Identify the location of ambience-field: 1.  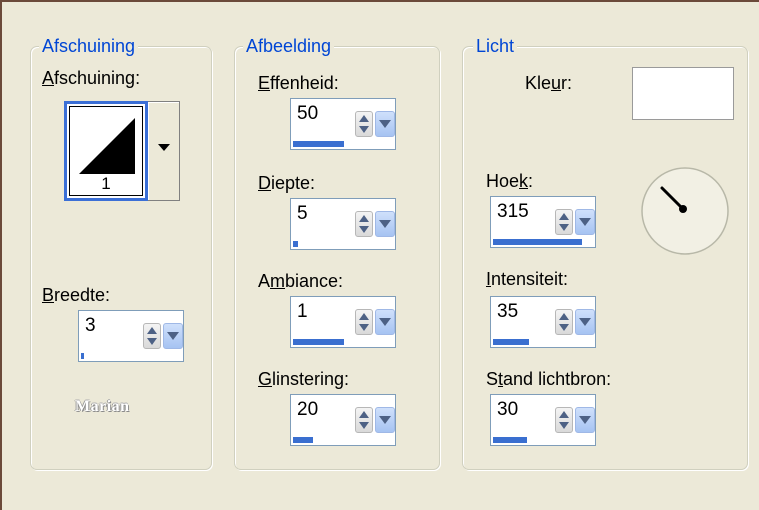
(343, 322).